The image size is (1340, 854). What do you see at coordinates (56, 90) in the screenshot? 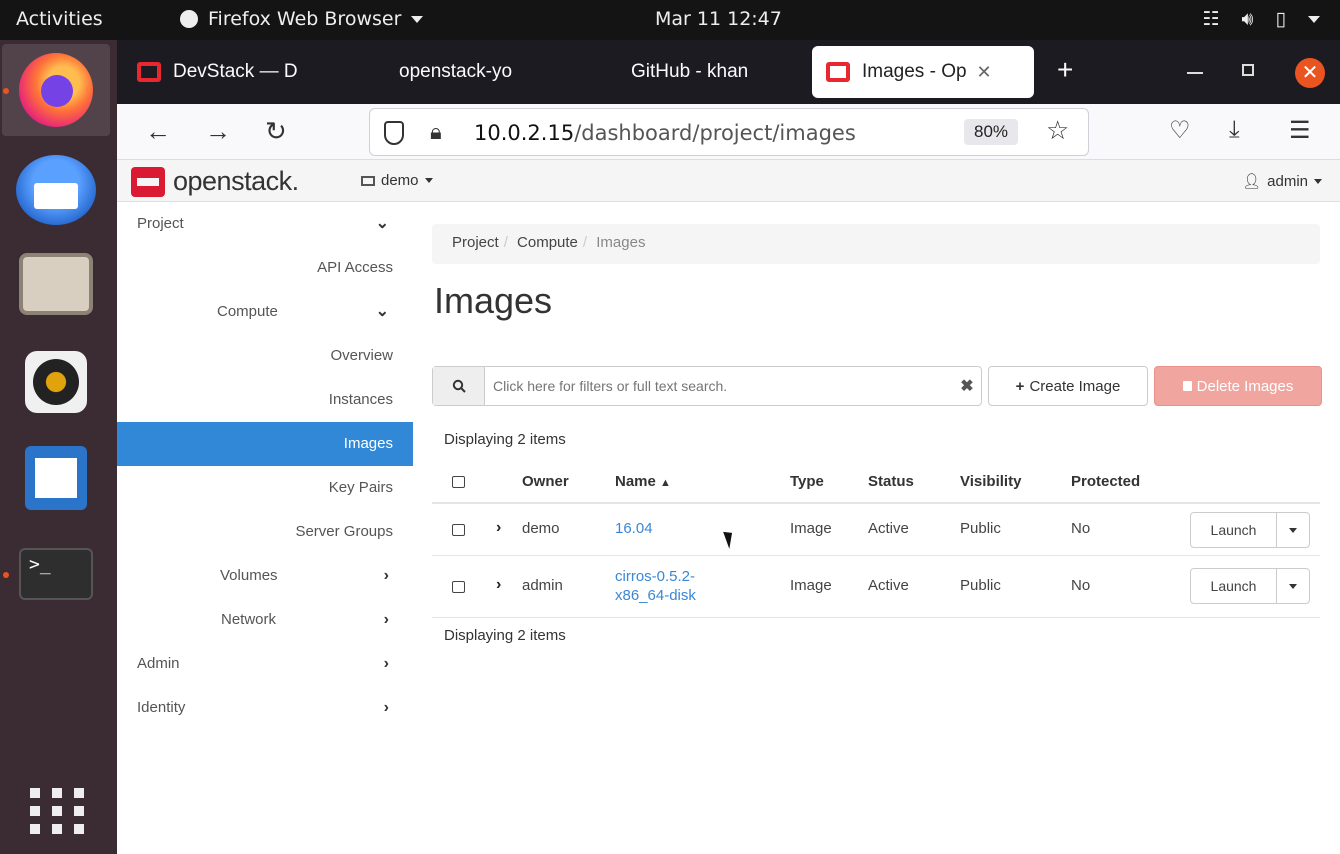
I see `dock-firefox` at bounding box center [56, 90].